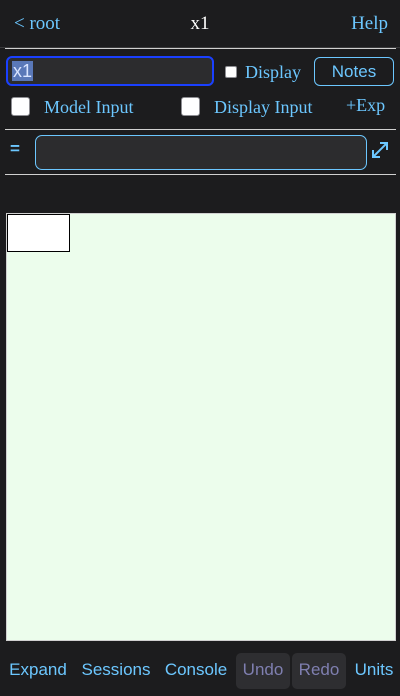  I want to click on notes-button: Notes, so click(354, 71).